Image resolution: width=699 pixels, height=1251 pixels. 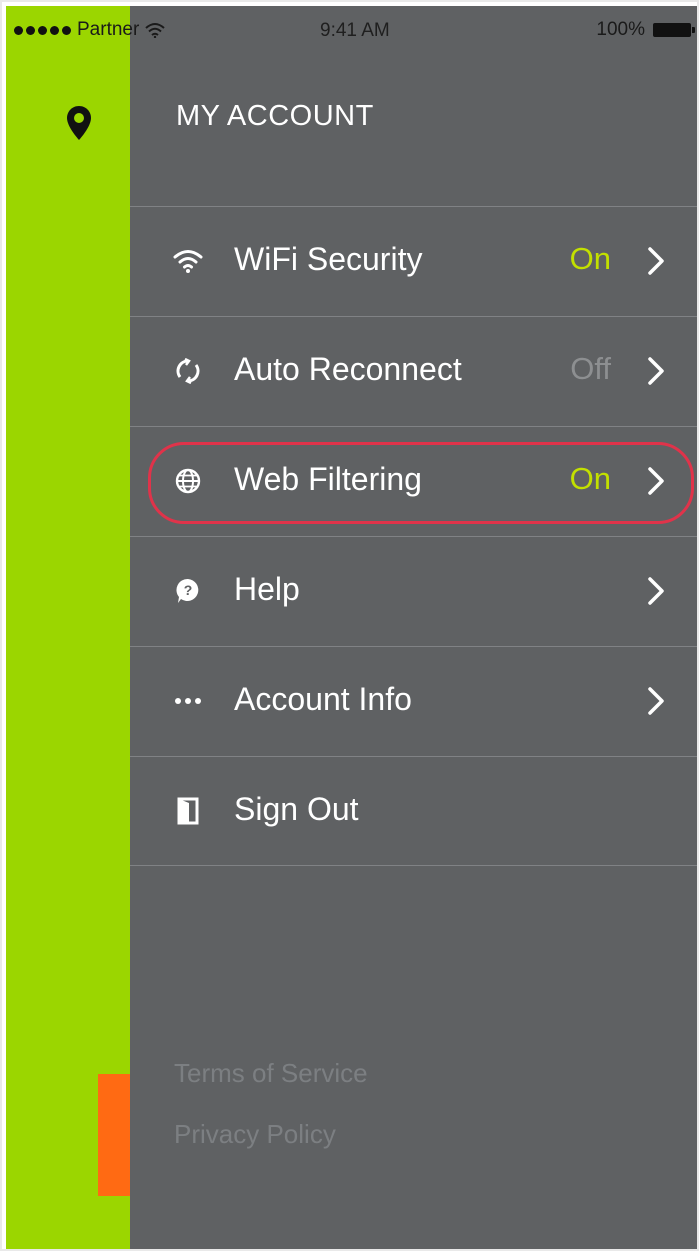 I want to click on status-value: Off, so click(x=590, y=368).